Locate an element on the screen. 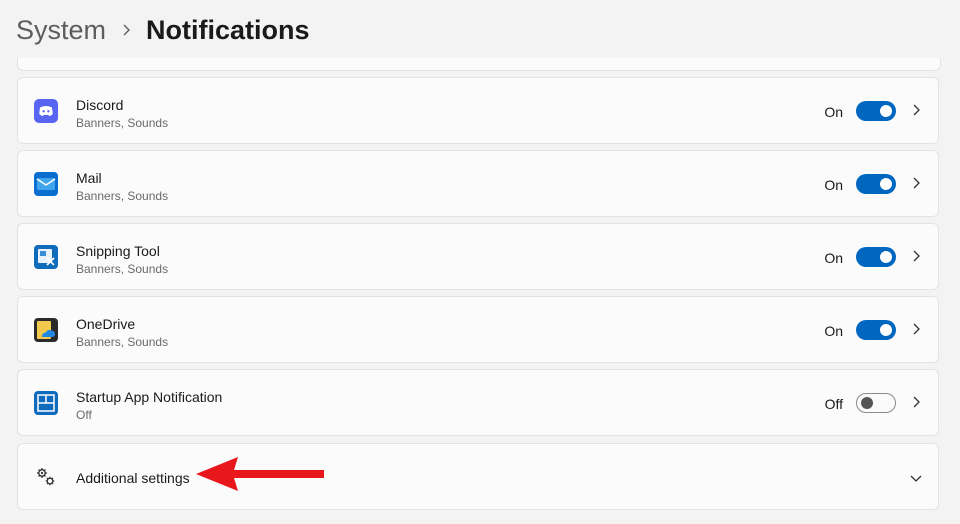 The image size is (960, 524). breadcrumb-parent-system: System is located at coordinates (61, 30).